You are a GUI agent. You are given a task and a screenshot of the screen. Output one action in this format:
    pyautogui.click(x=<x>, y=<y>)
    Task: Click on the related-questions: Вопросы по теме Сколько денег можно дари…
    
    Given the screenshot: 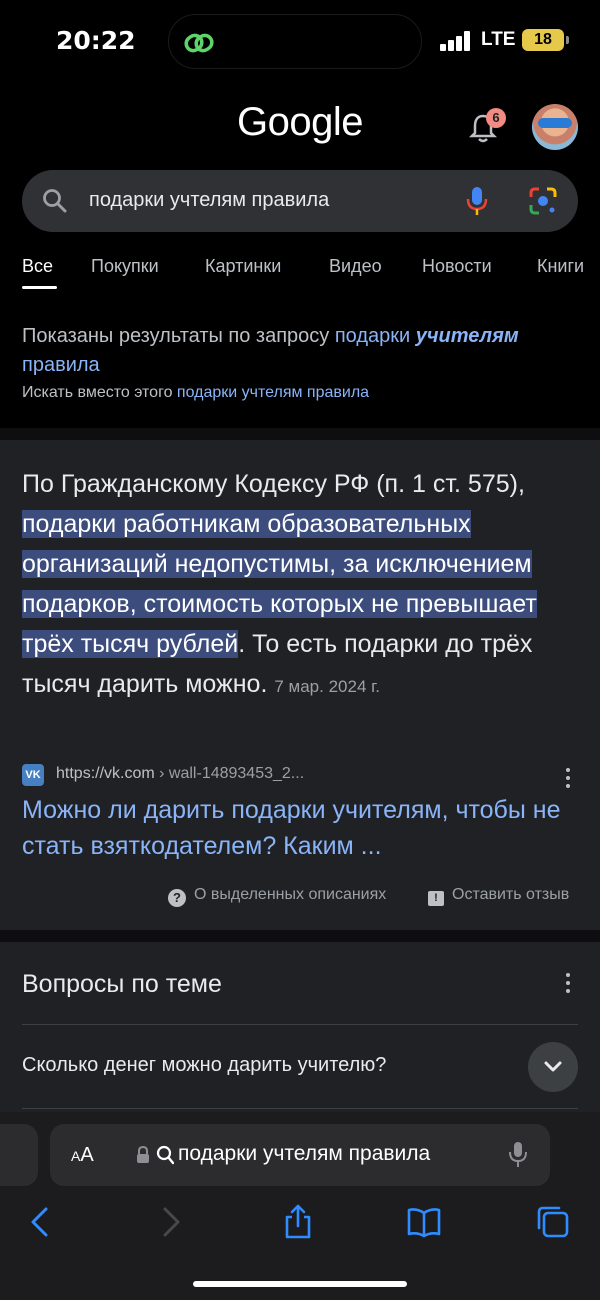 What is the action you would take?
    pyautogui.click(x=300, y=1032)
    